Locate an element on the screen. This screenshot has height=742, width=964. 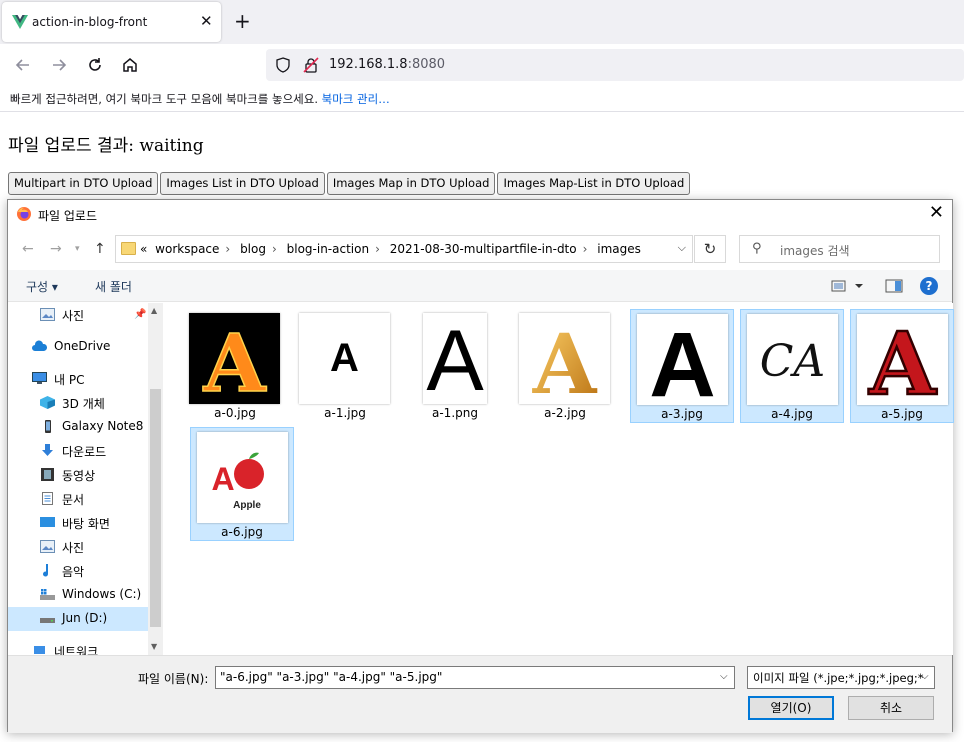
url-text: 192.168.1.8:8080 is located at coordinates (387, 64).